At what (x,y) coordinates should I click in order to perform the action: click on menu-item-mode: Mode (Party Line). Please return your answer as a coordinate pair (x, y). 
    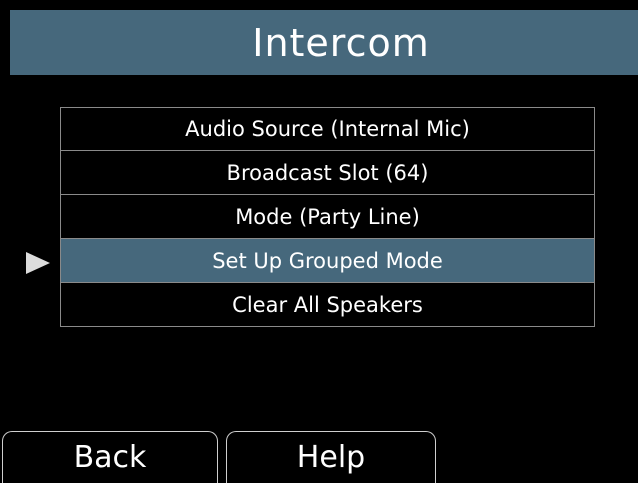
    Looking at the image, I should click on (327, 217).